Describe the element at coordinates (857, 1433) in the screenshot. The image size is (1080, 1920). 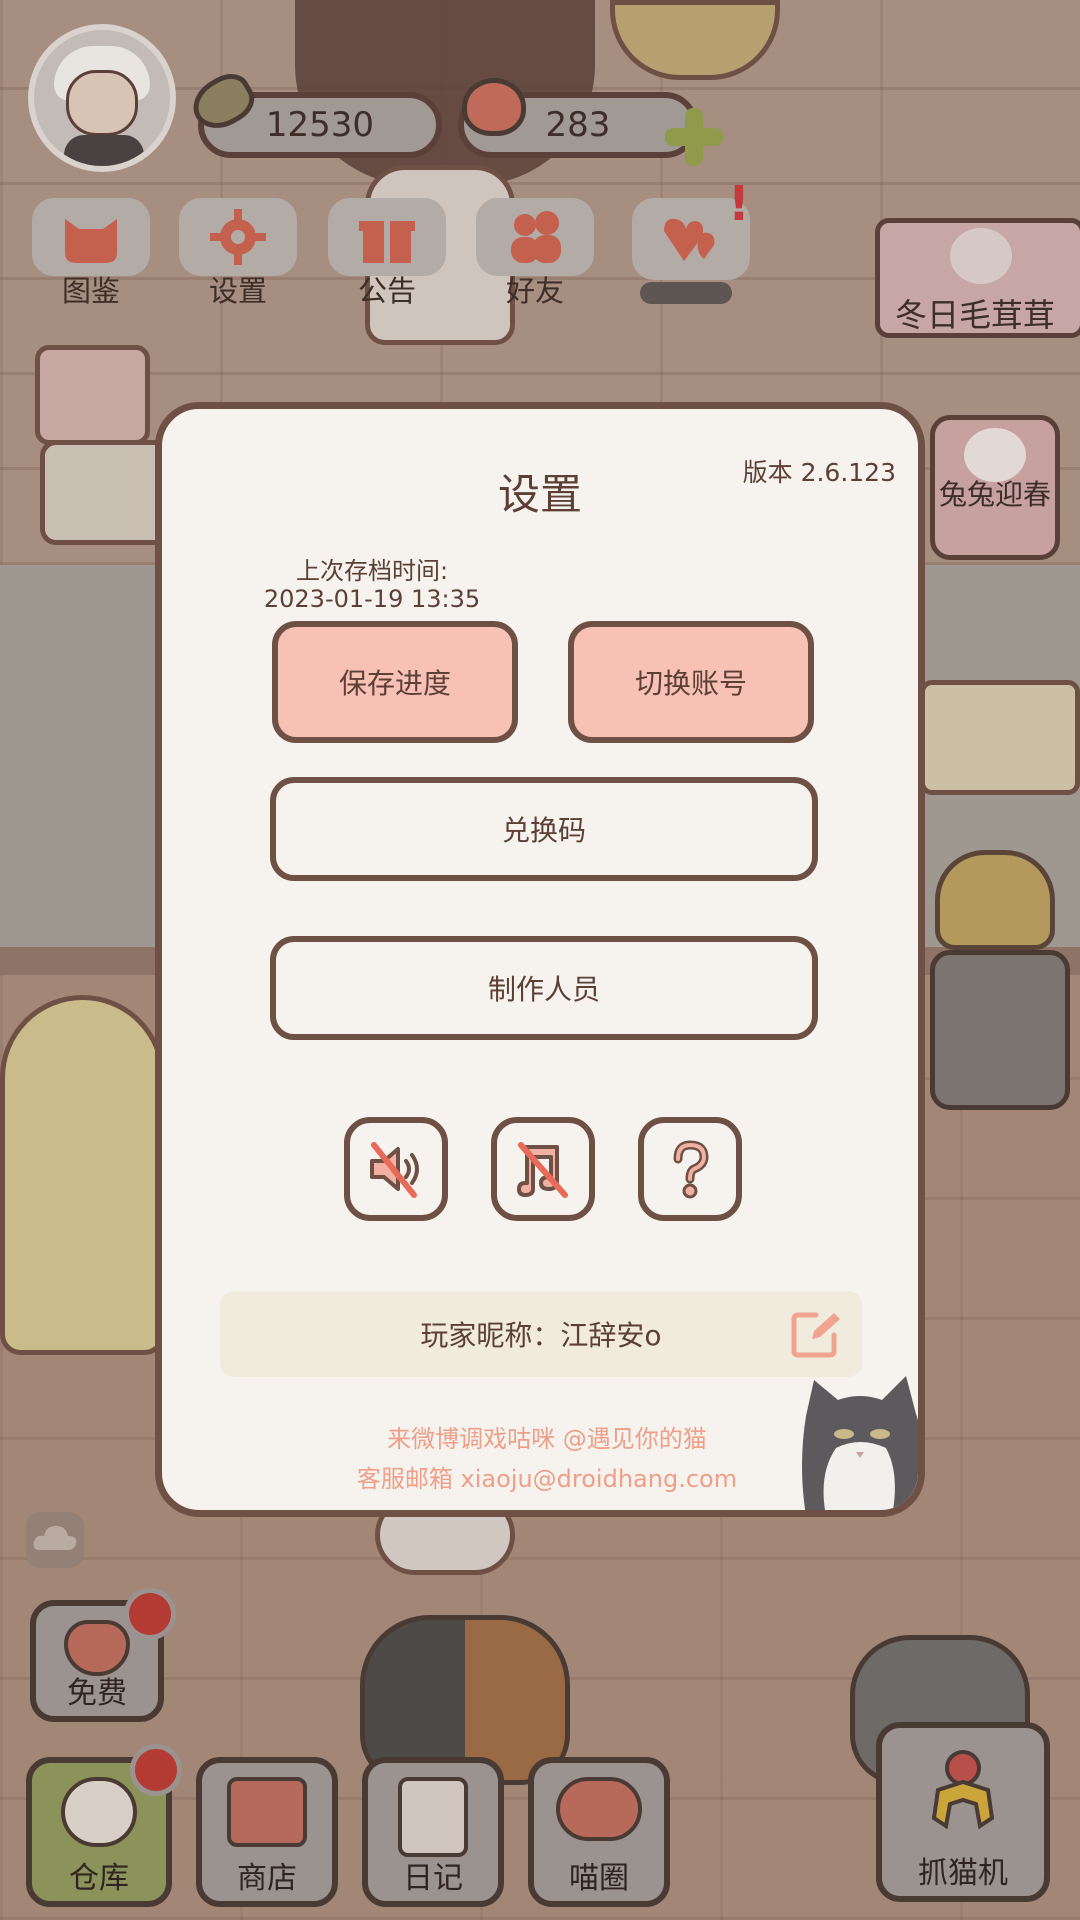
I see `cat-photo-image` at that location.